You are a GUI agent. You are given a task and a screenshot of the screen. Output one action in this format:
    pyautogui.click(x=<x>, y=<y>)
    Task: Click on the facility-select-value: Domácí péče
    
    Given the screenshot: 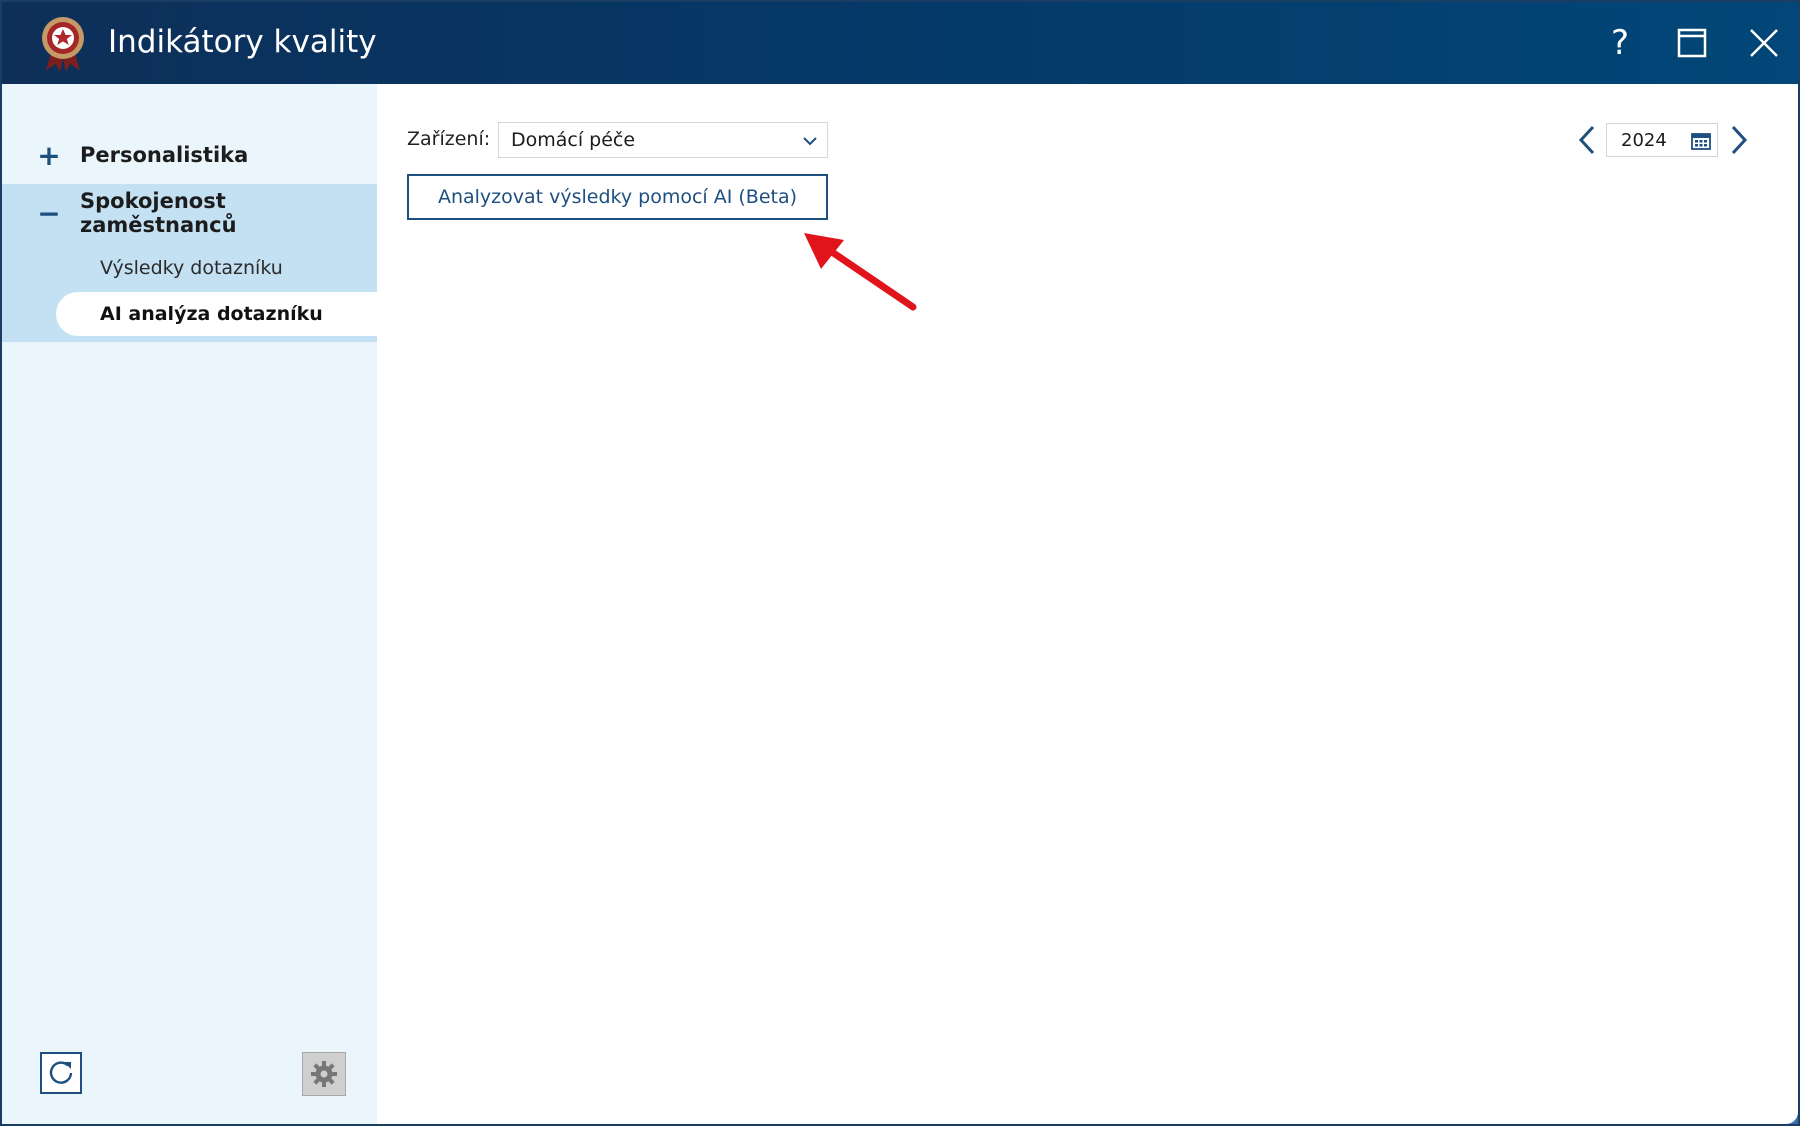 What is the action you would take?
    pyautogui.click(x=573, y=140)
    